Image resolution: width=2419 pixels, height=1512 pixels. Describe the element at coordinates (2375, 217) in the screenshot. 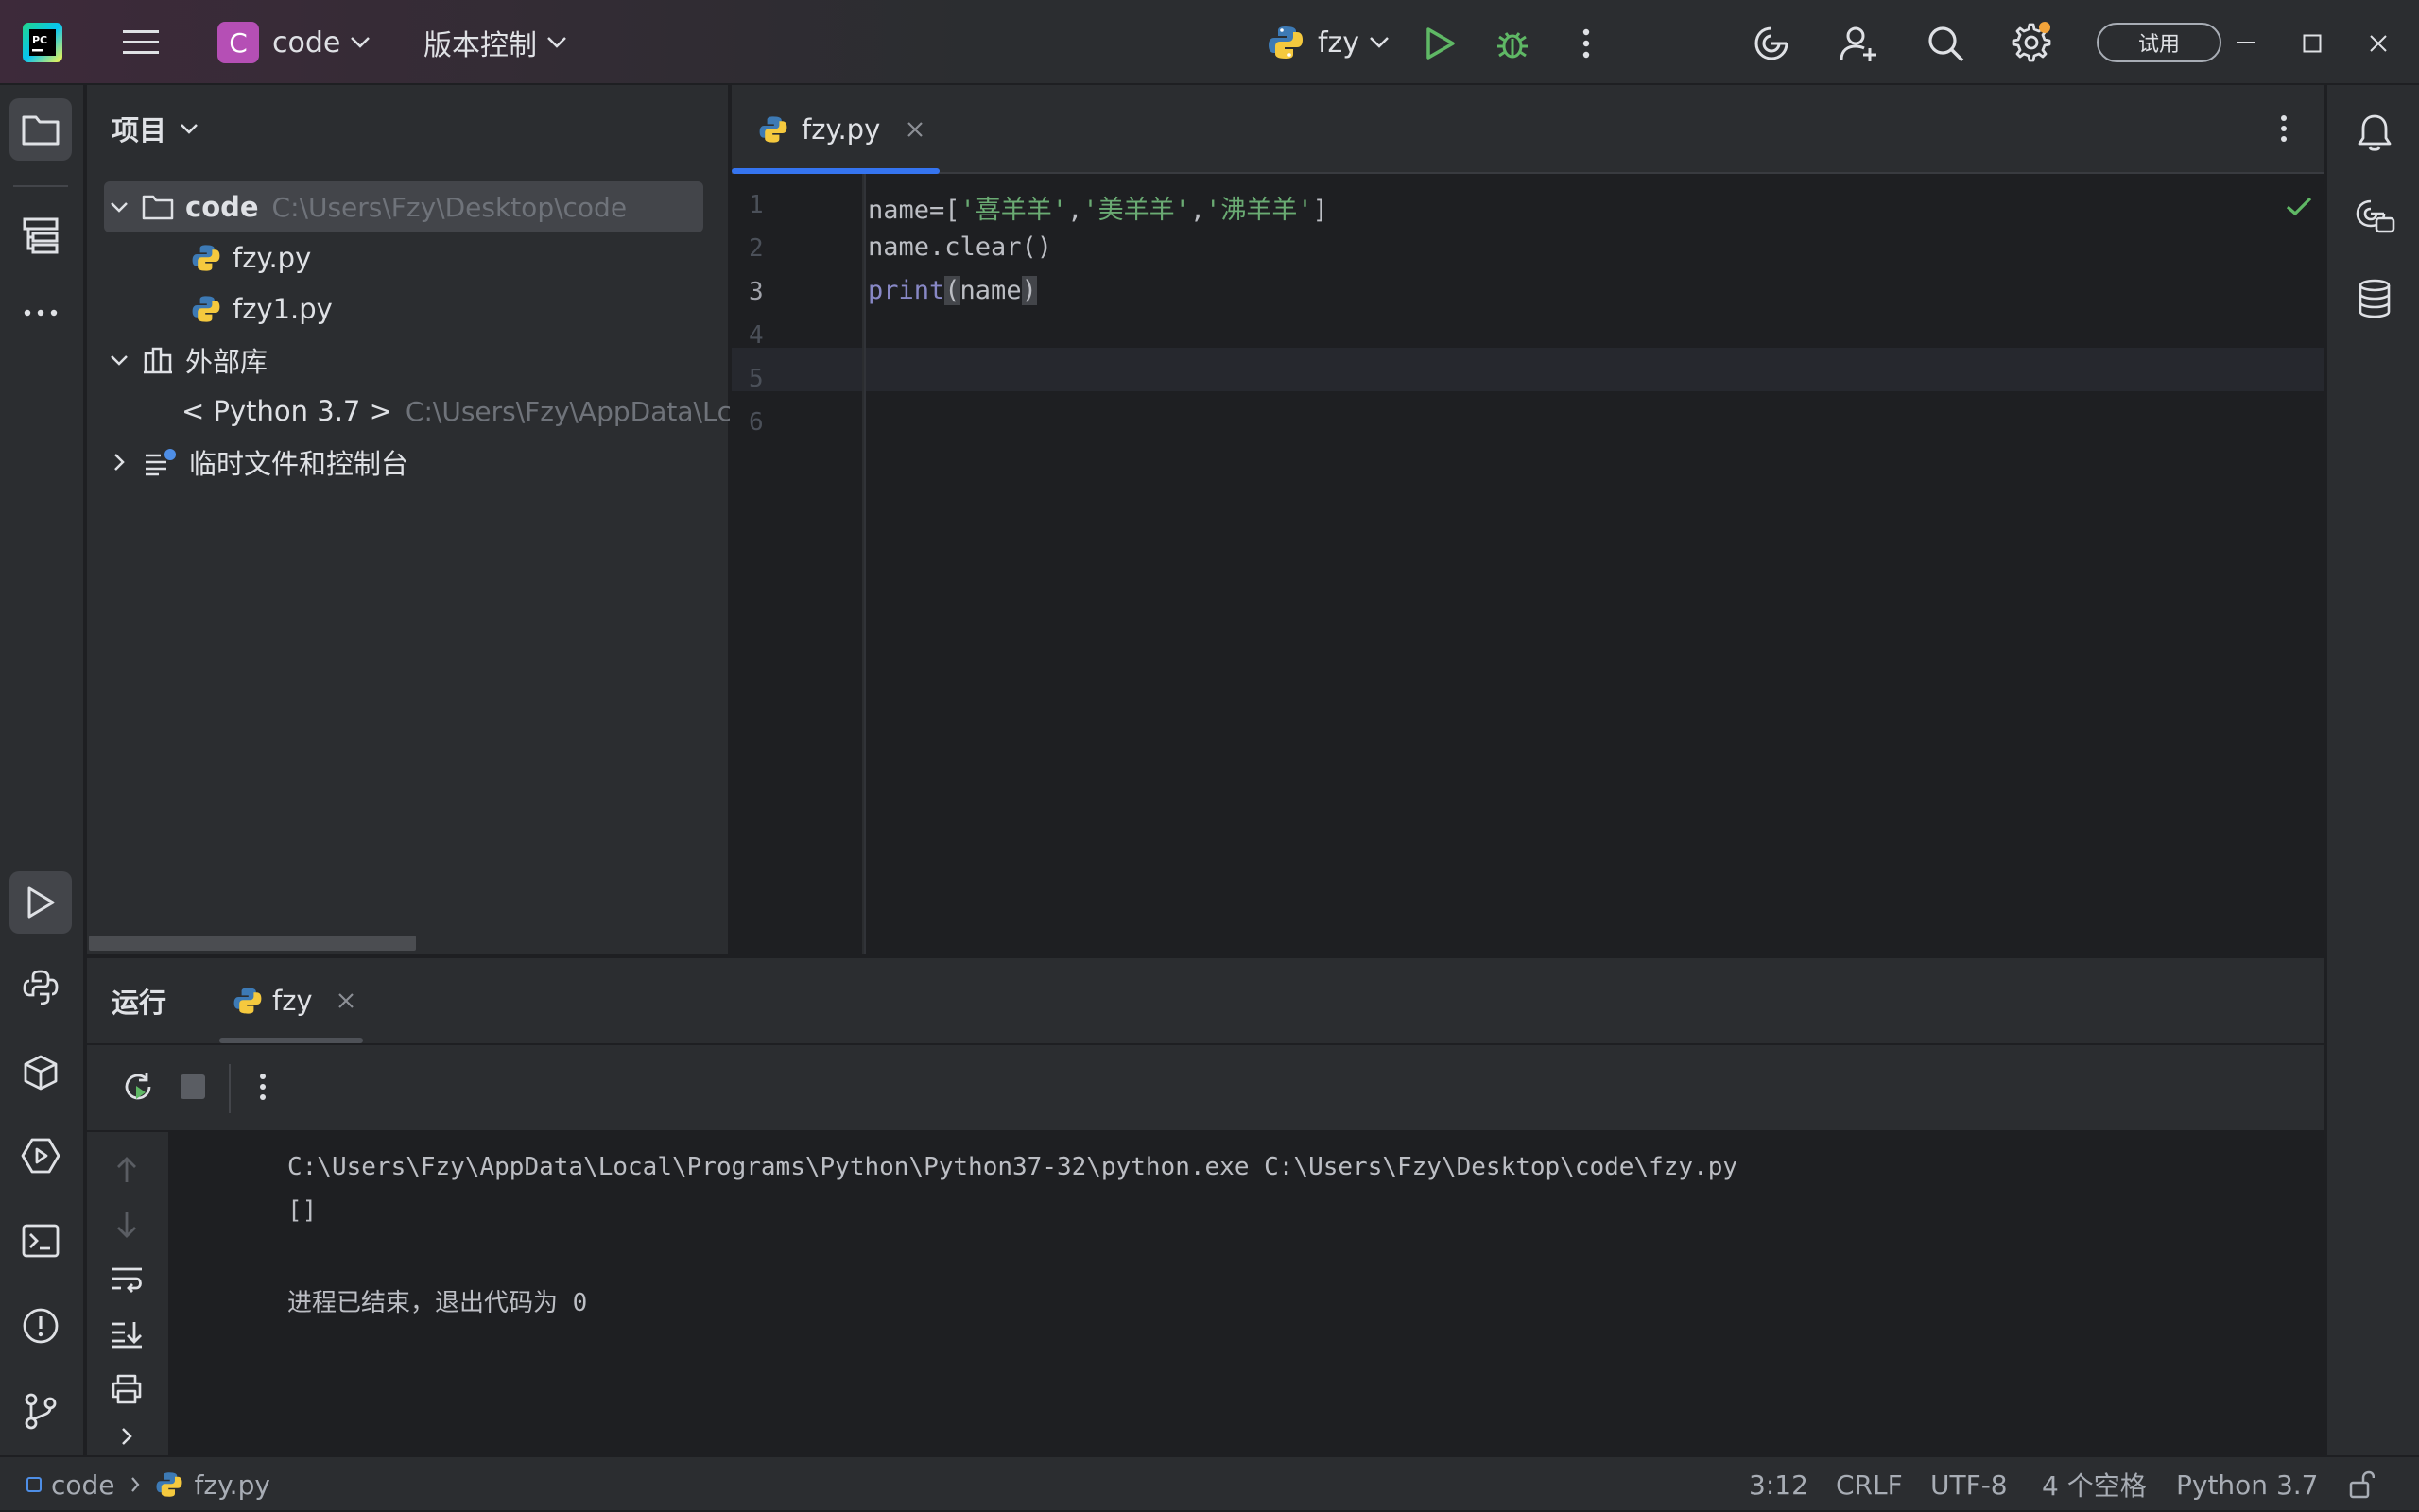

I see `ai-chat-icon` at that location.